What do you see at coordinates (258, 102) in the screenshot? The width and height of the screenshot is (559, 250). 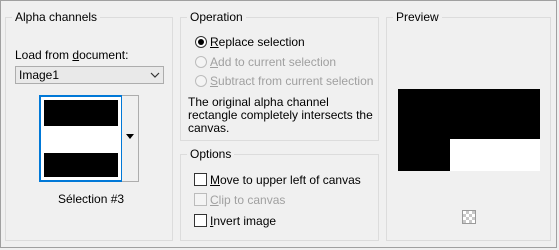 I see `operation-message-line1: The original alpha channel` at bounding box center [258, 102].